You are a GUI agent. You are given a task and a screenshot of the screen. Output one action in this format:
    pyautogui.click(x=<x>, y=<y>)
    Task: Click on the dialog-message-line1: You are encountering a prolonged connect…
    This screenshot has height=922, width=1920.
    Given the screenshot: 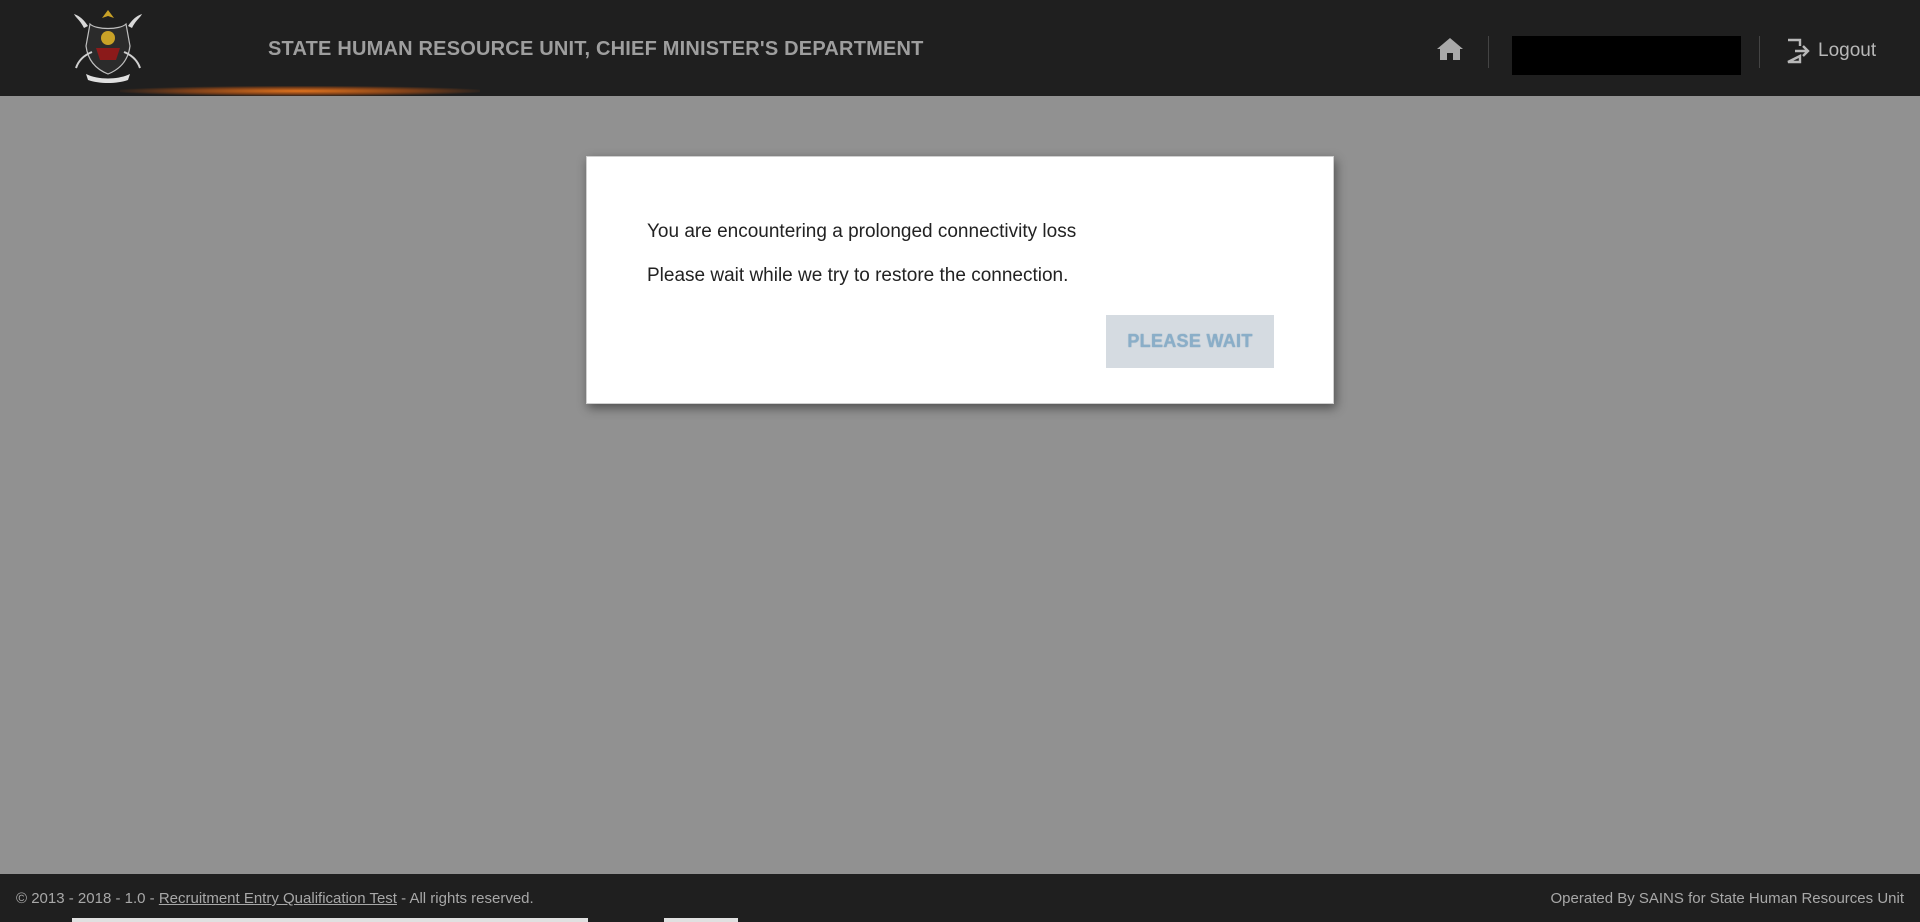 What is the action you would take?
    pyautogui.click(x=862, y=231)
    